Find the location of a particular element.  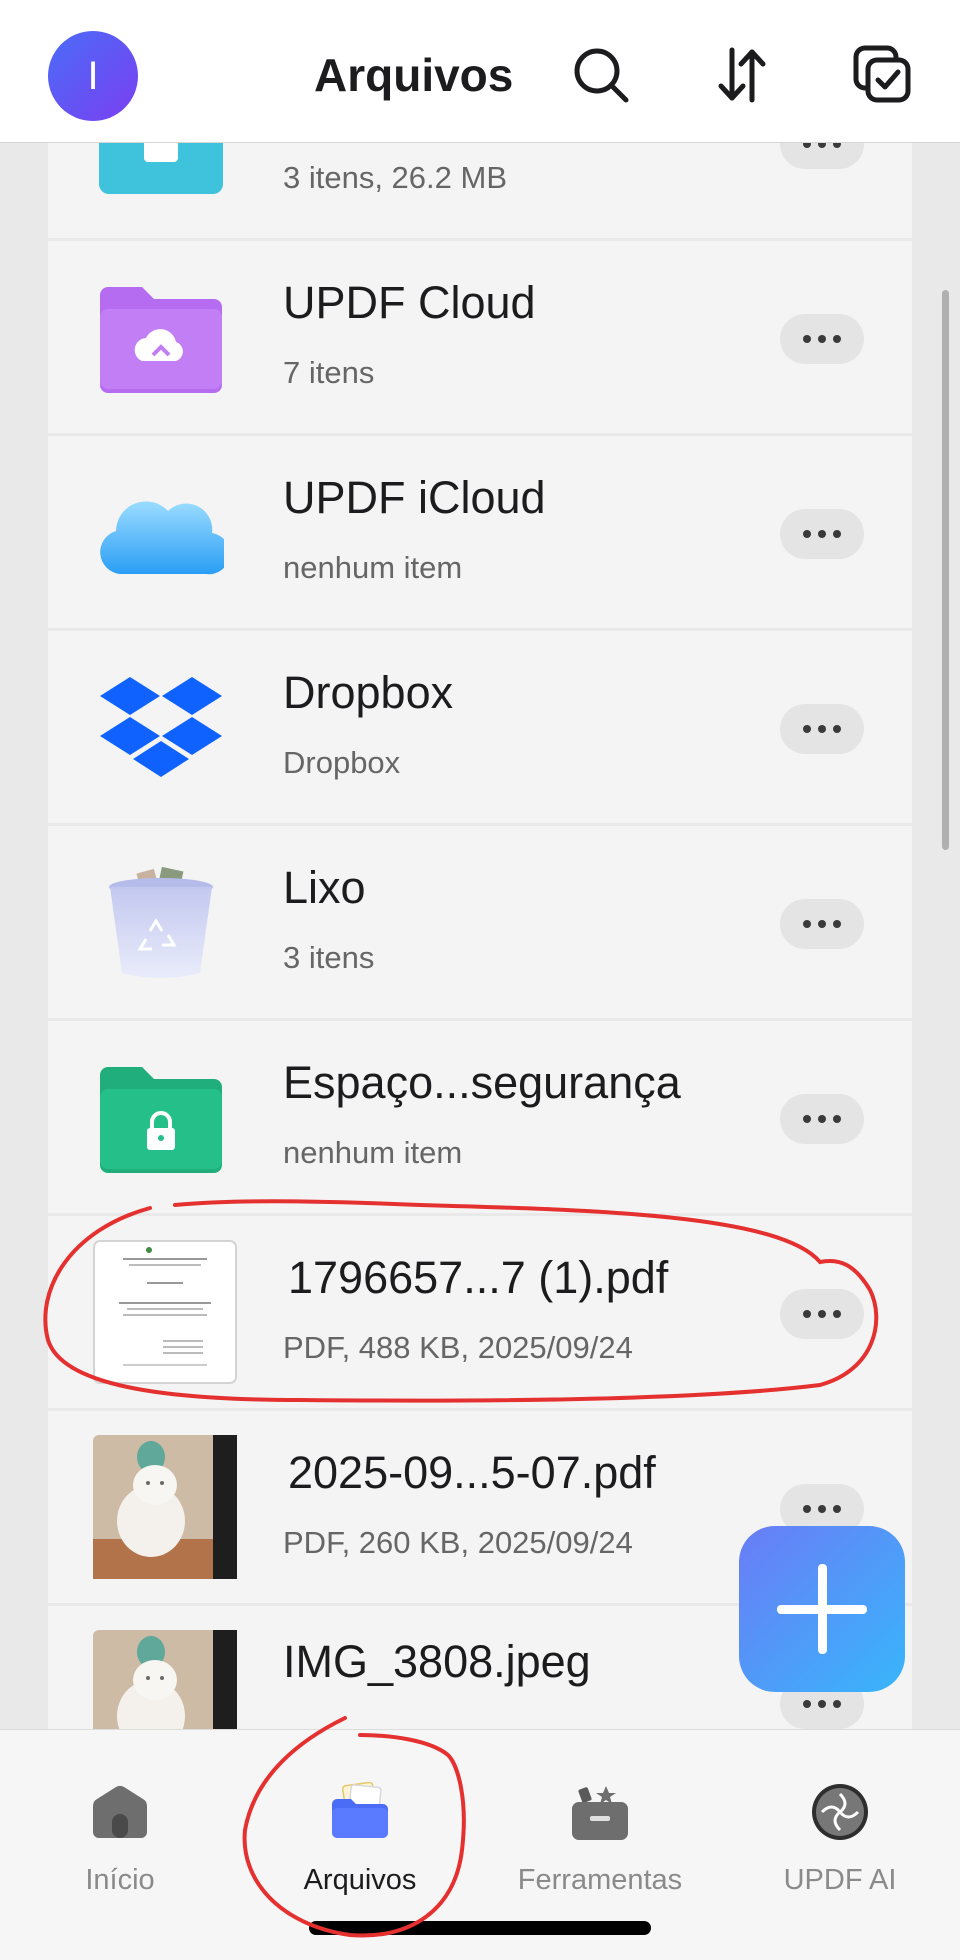

select-icon is located at coordinates (883, 75).